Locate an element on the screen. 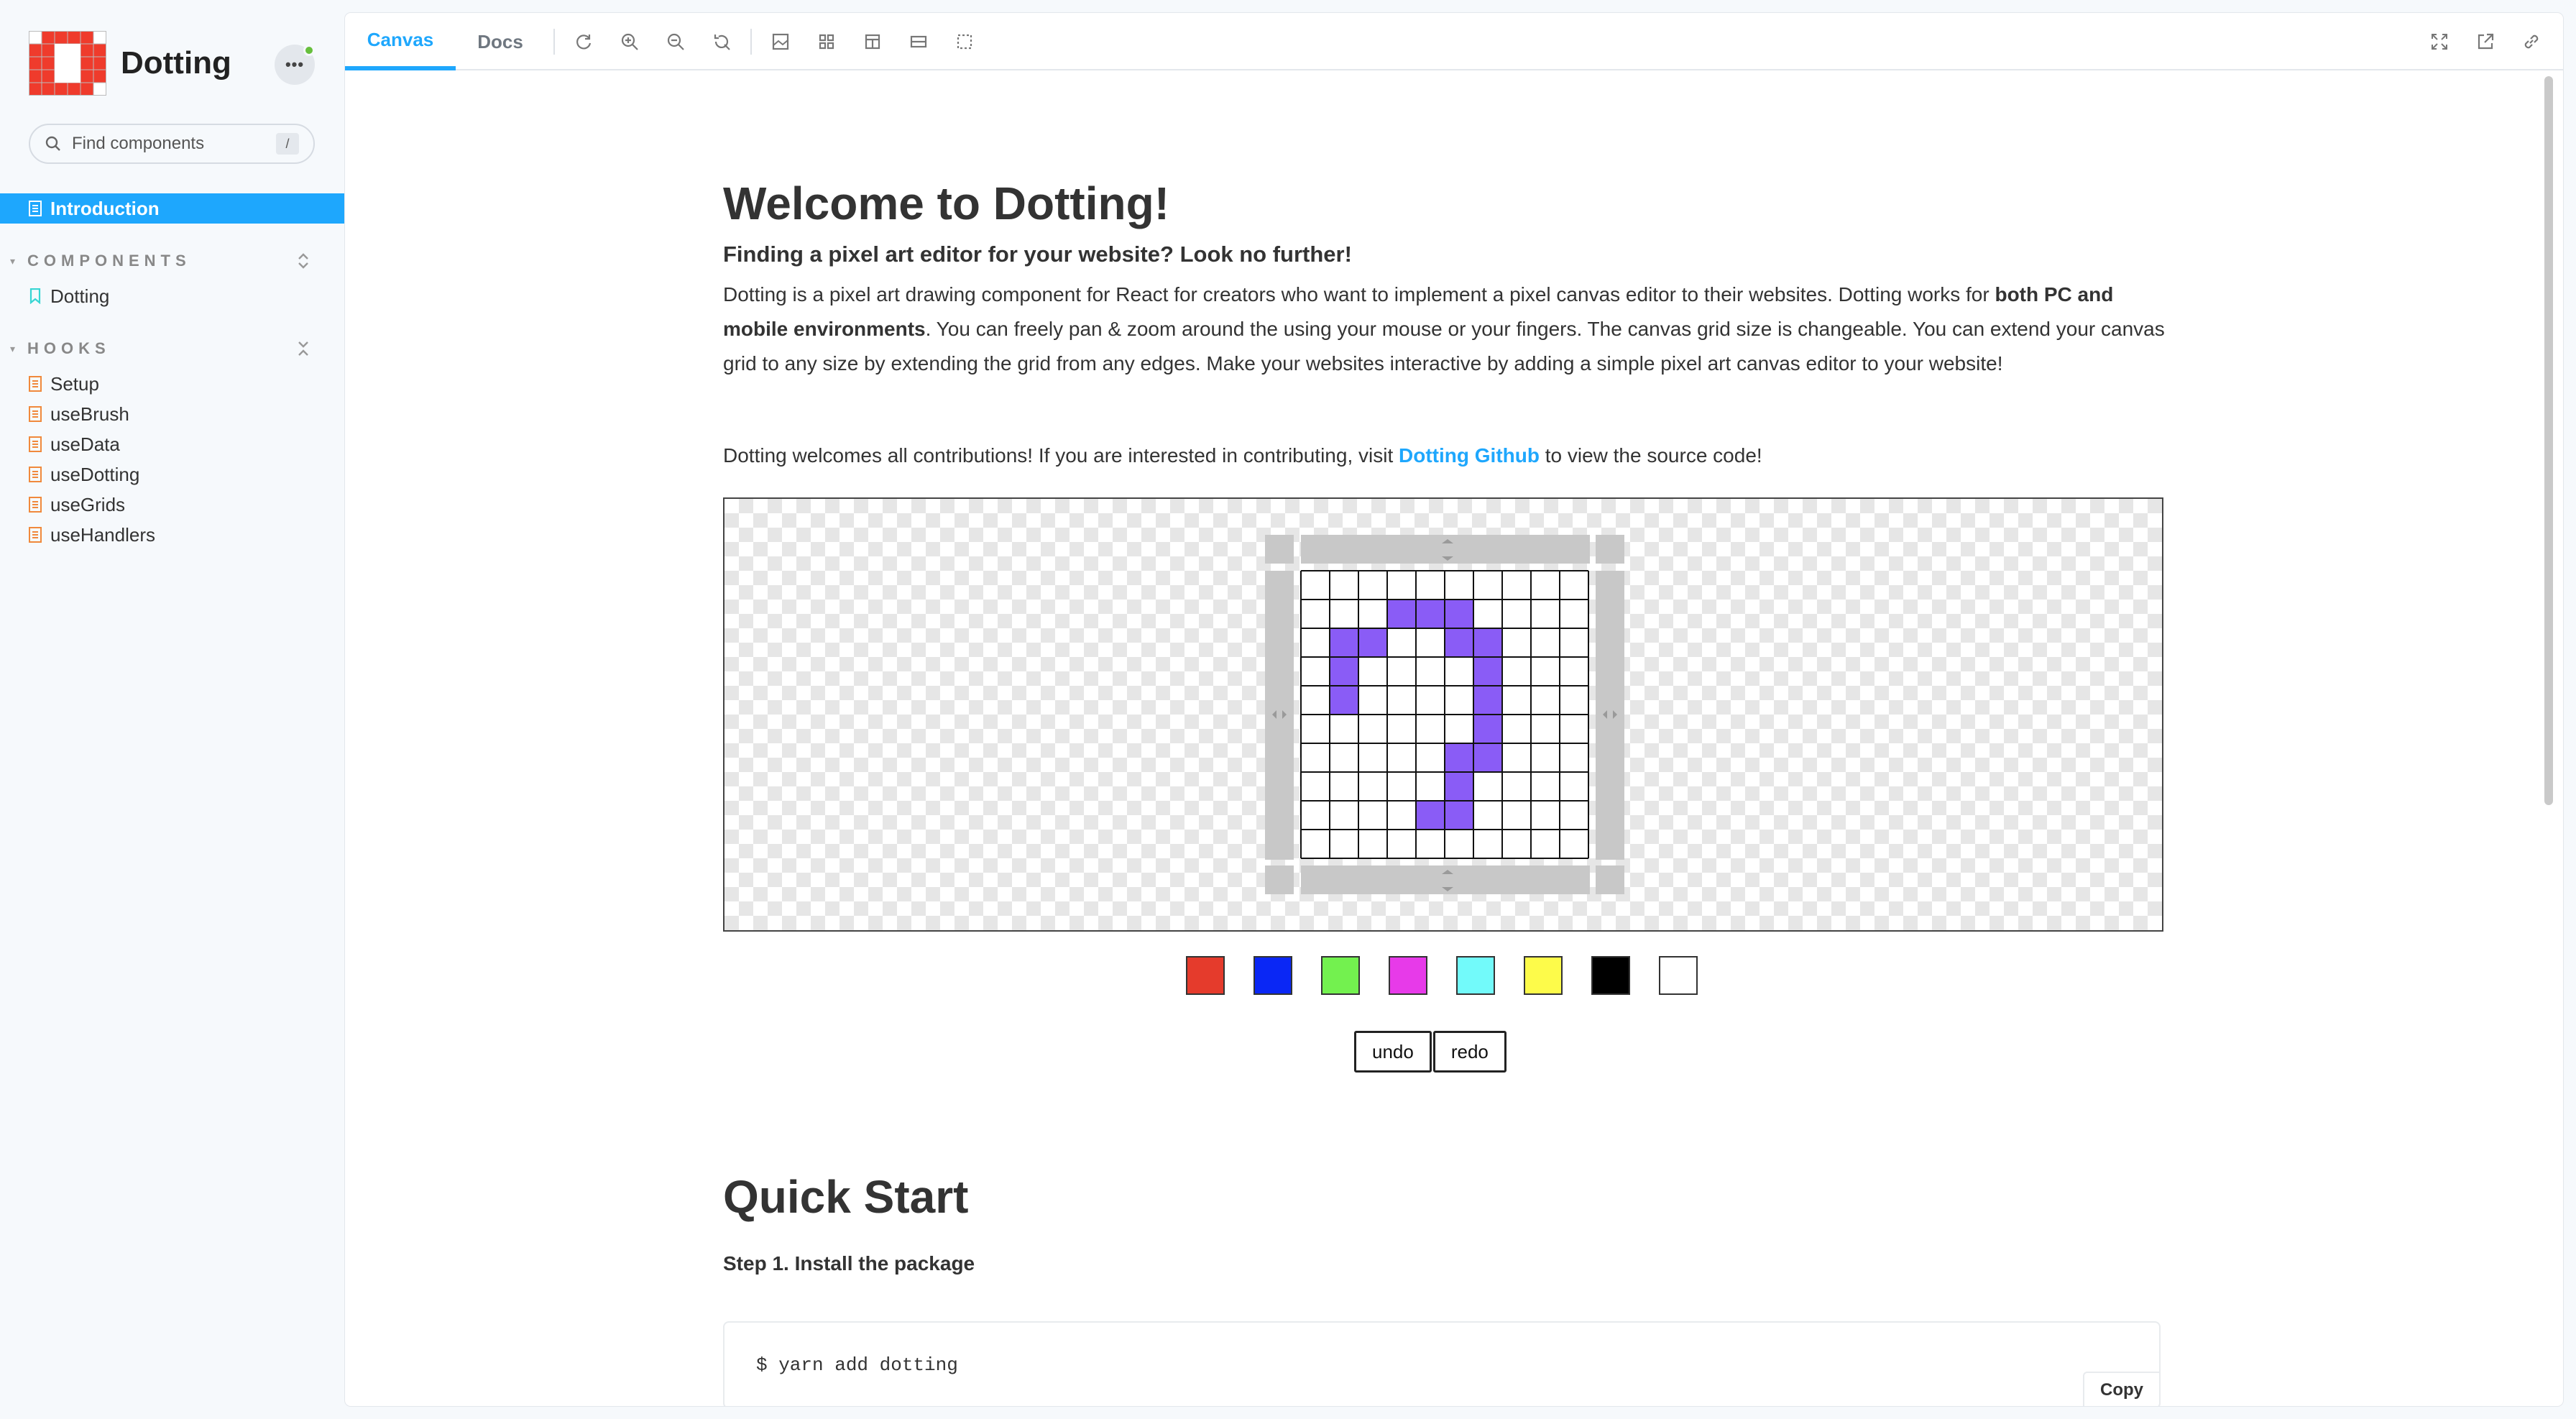 Image resolution: width=2576 pixels, height=1419 pixels. brand: Dotting is located at coordinates (130, 64).